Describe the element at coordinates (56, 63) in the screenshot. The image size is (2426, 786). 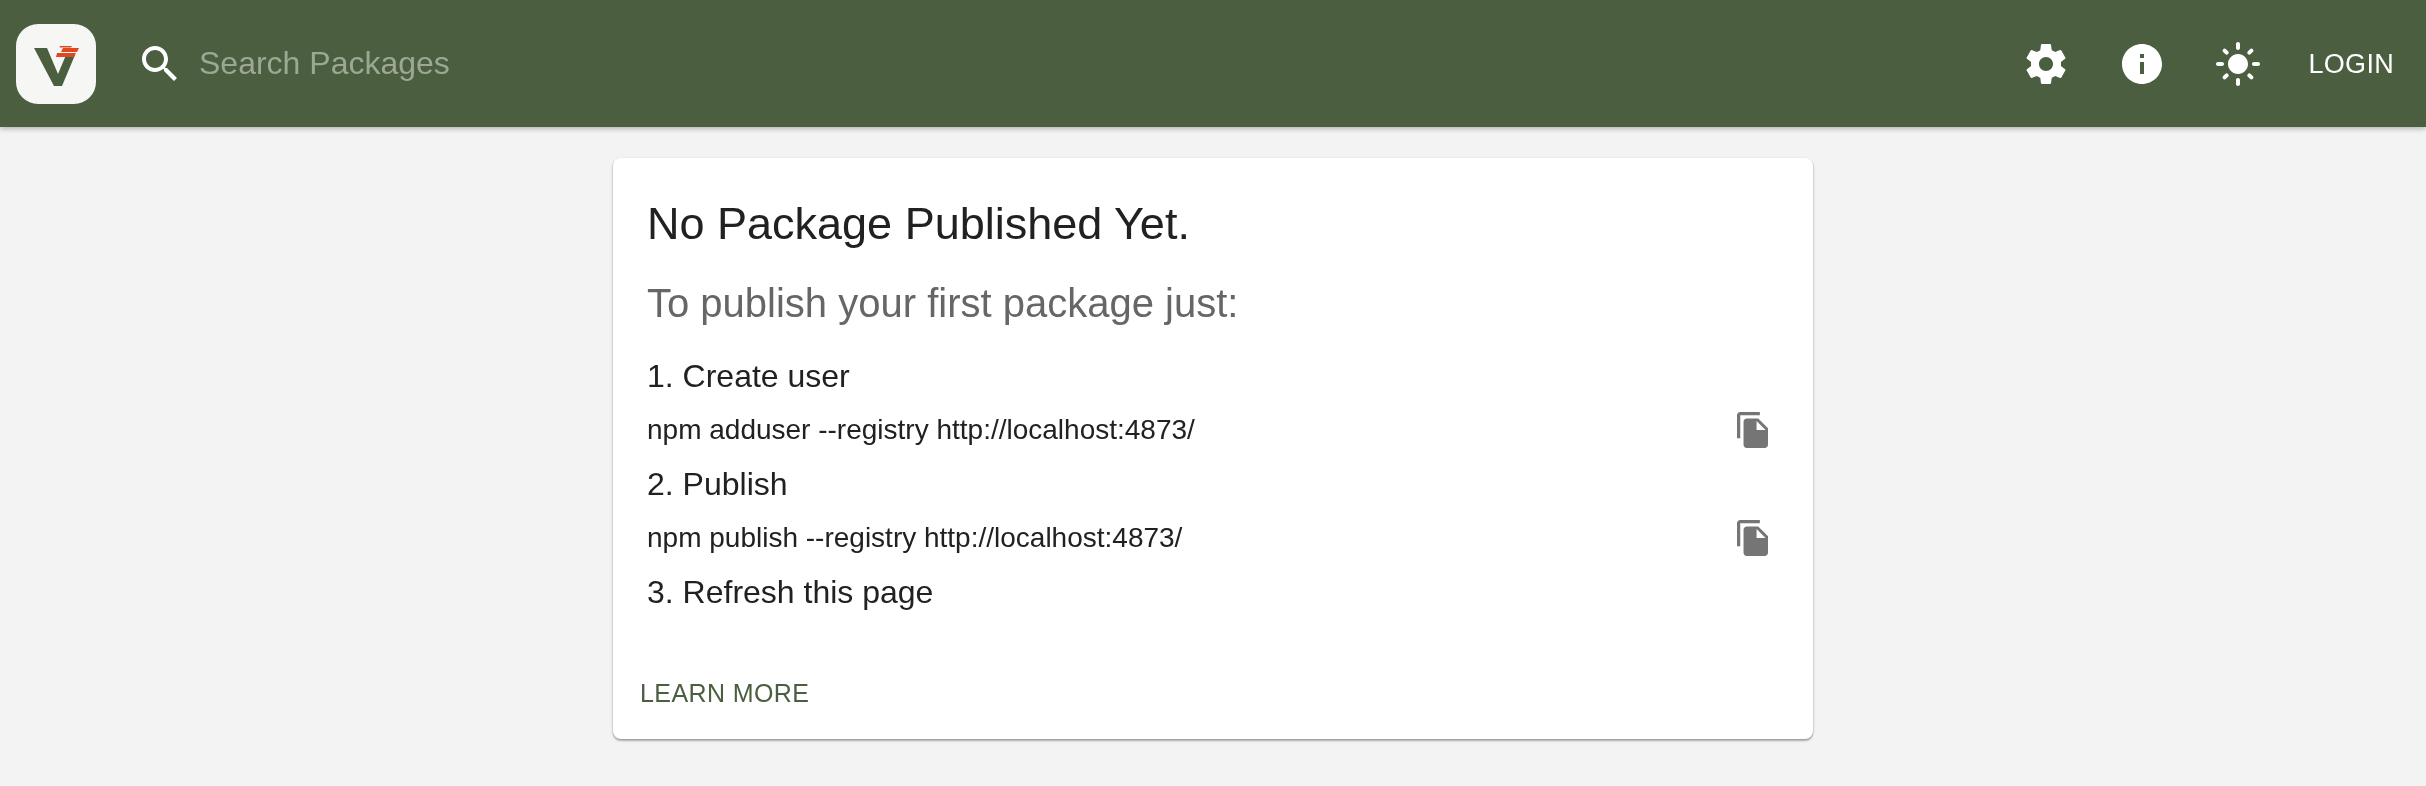
I see `logo-icon` at that location.